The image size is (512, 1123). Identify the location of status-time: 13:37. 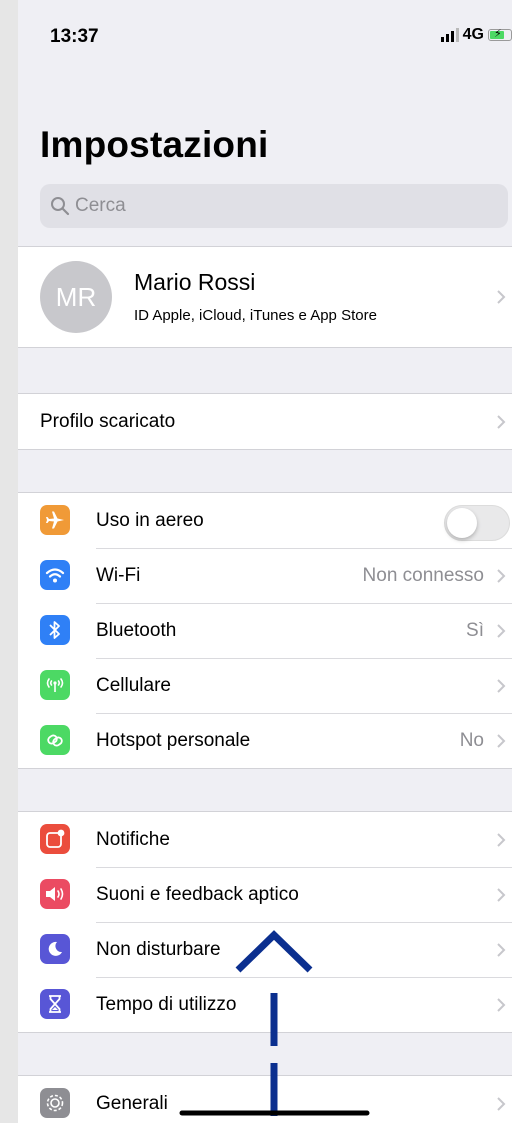
(74, 36).